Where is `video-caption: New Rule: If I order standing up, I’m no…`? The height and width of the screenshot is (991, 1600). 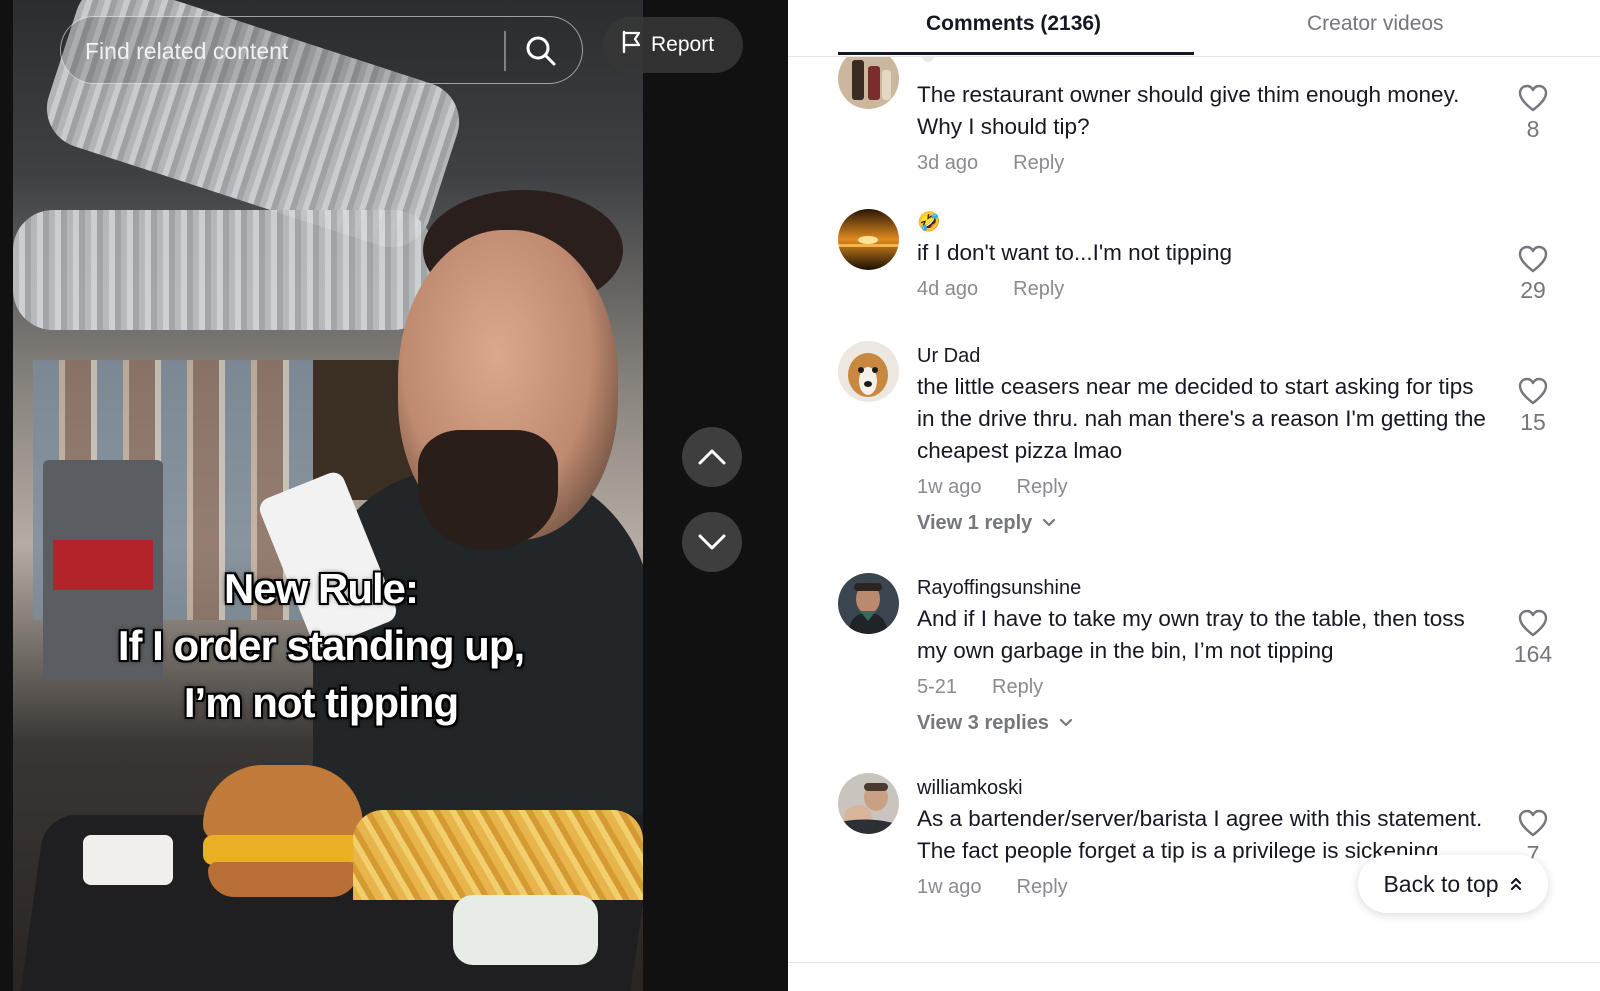 video-caption: New Rule: If I order standing up, I’m no… is located at coordinates (321, 645).